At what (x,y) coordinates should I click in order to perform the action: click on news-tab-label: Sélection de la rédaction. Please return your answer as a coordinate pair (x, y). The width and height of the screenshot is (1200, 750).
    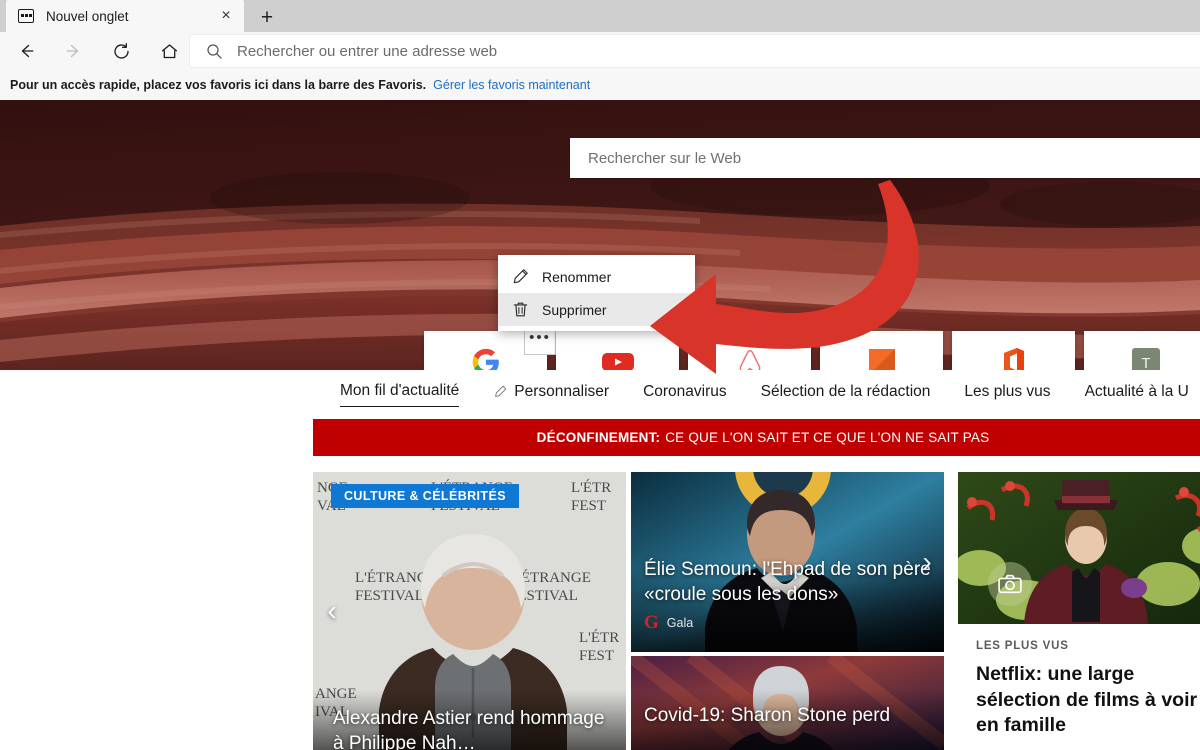
    Looking at the image, I should click on (845, 391).